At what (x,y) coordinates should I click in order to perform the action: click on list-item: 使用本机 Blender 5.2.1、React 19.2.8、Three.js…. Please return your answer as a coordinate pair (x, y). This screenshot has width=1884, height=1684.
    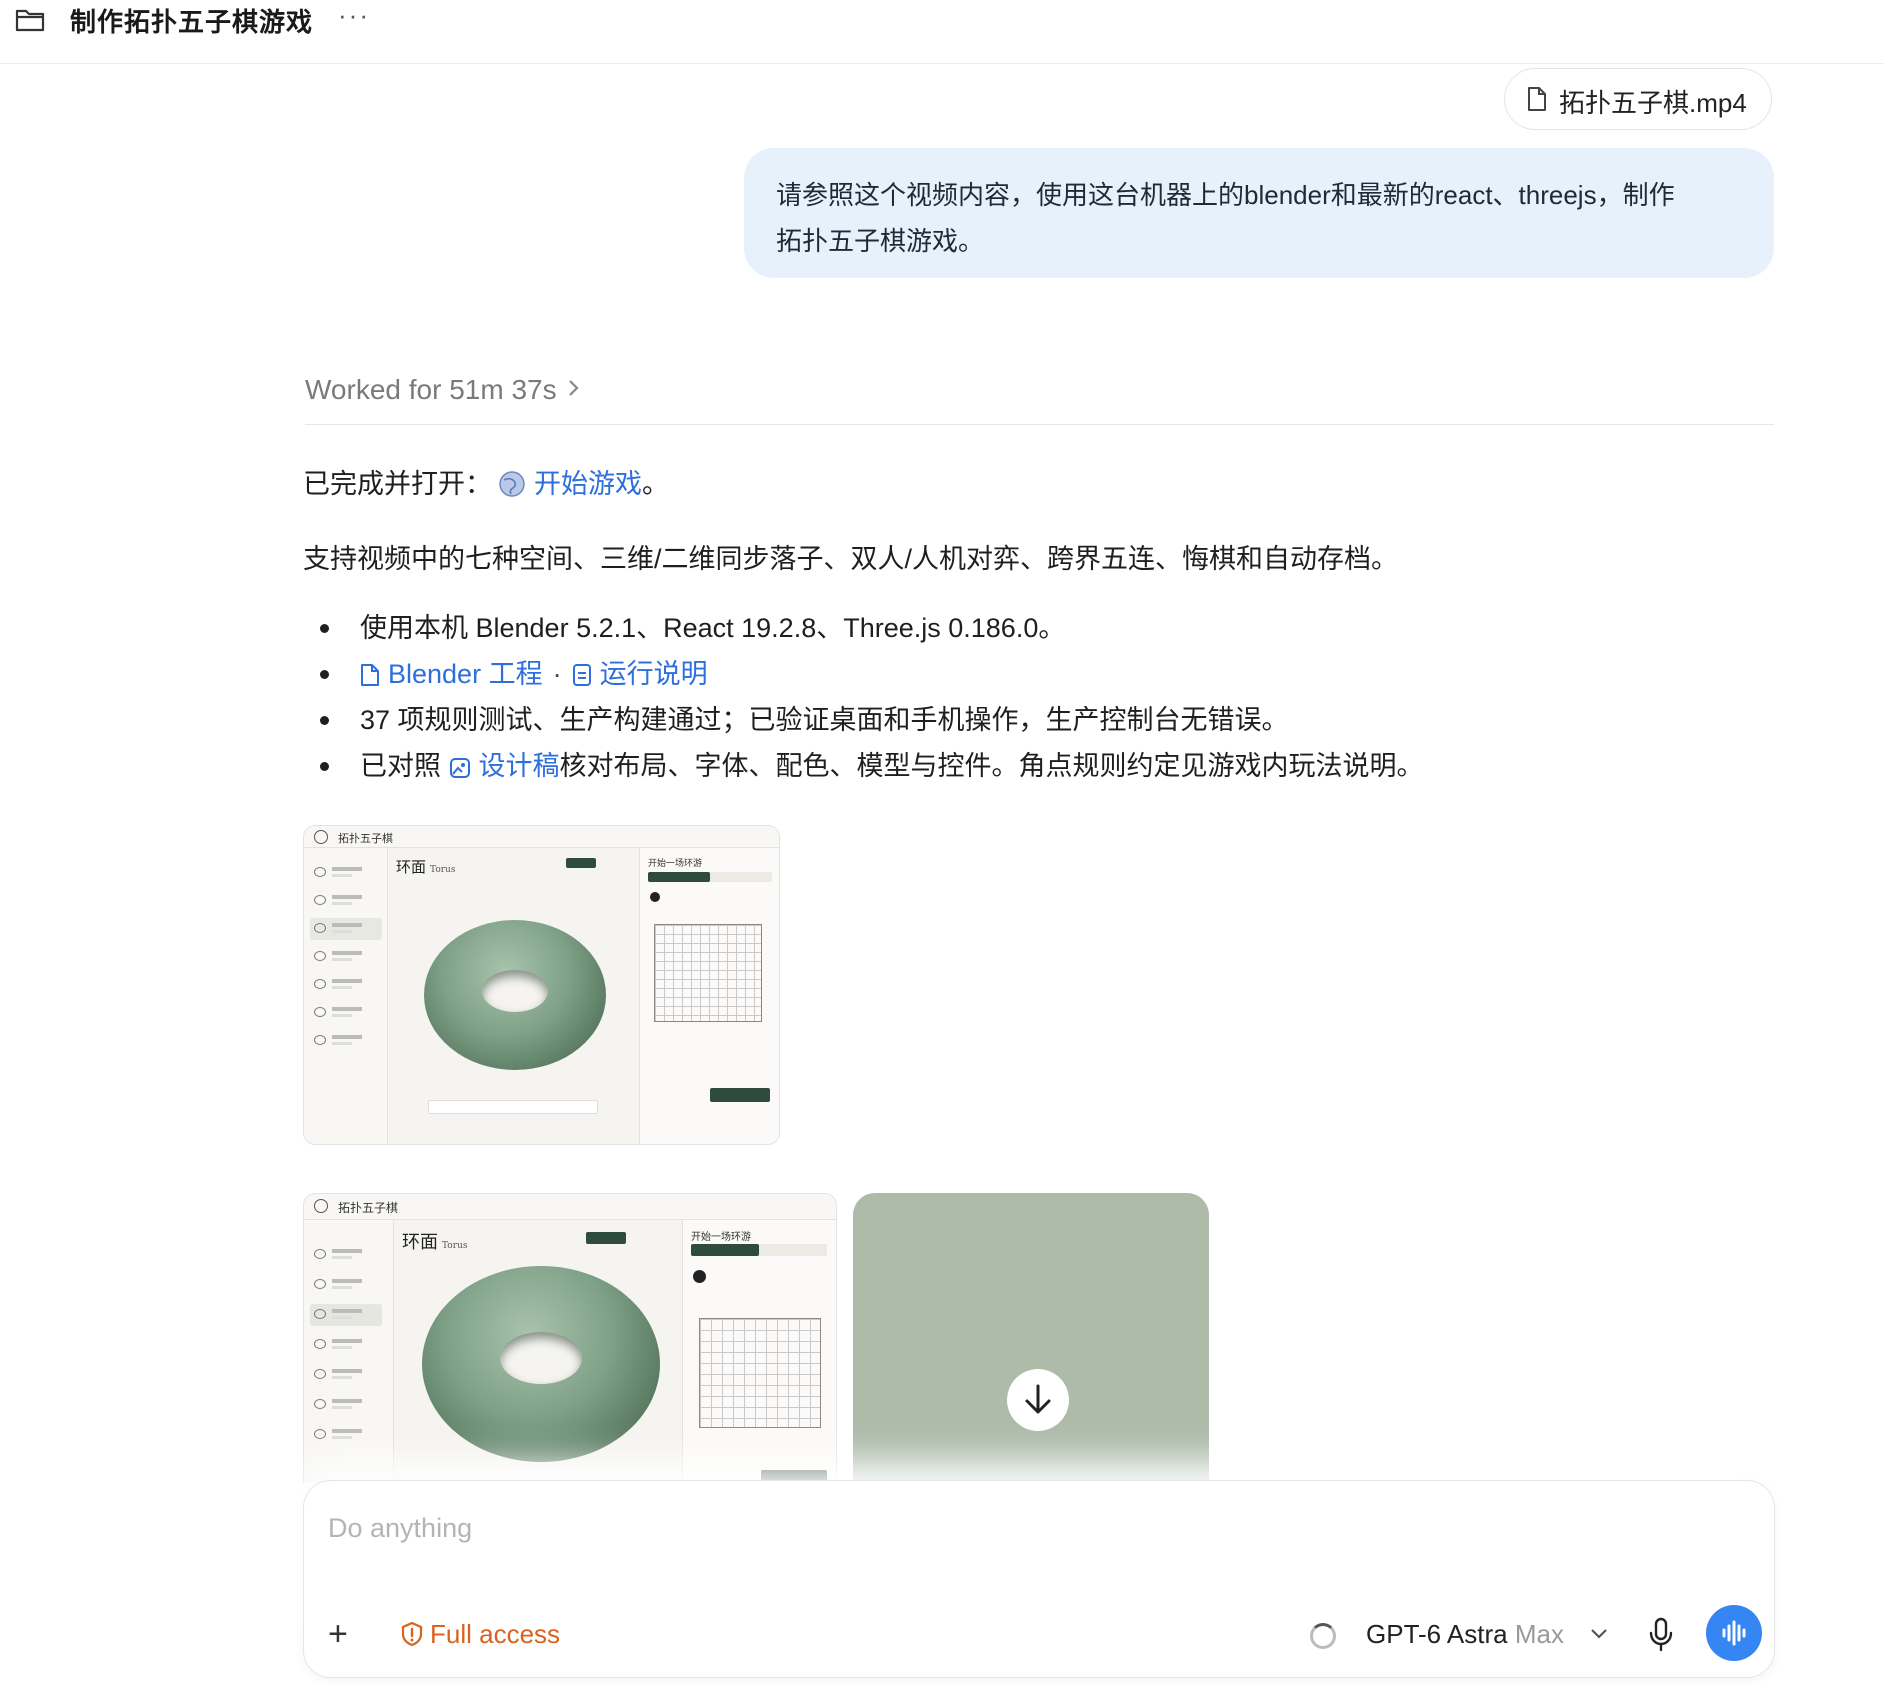
    Looking at the image, I should click on (872, 631).